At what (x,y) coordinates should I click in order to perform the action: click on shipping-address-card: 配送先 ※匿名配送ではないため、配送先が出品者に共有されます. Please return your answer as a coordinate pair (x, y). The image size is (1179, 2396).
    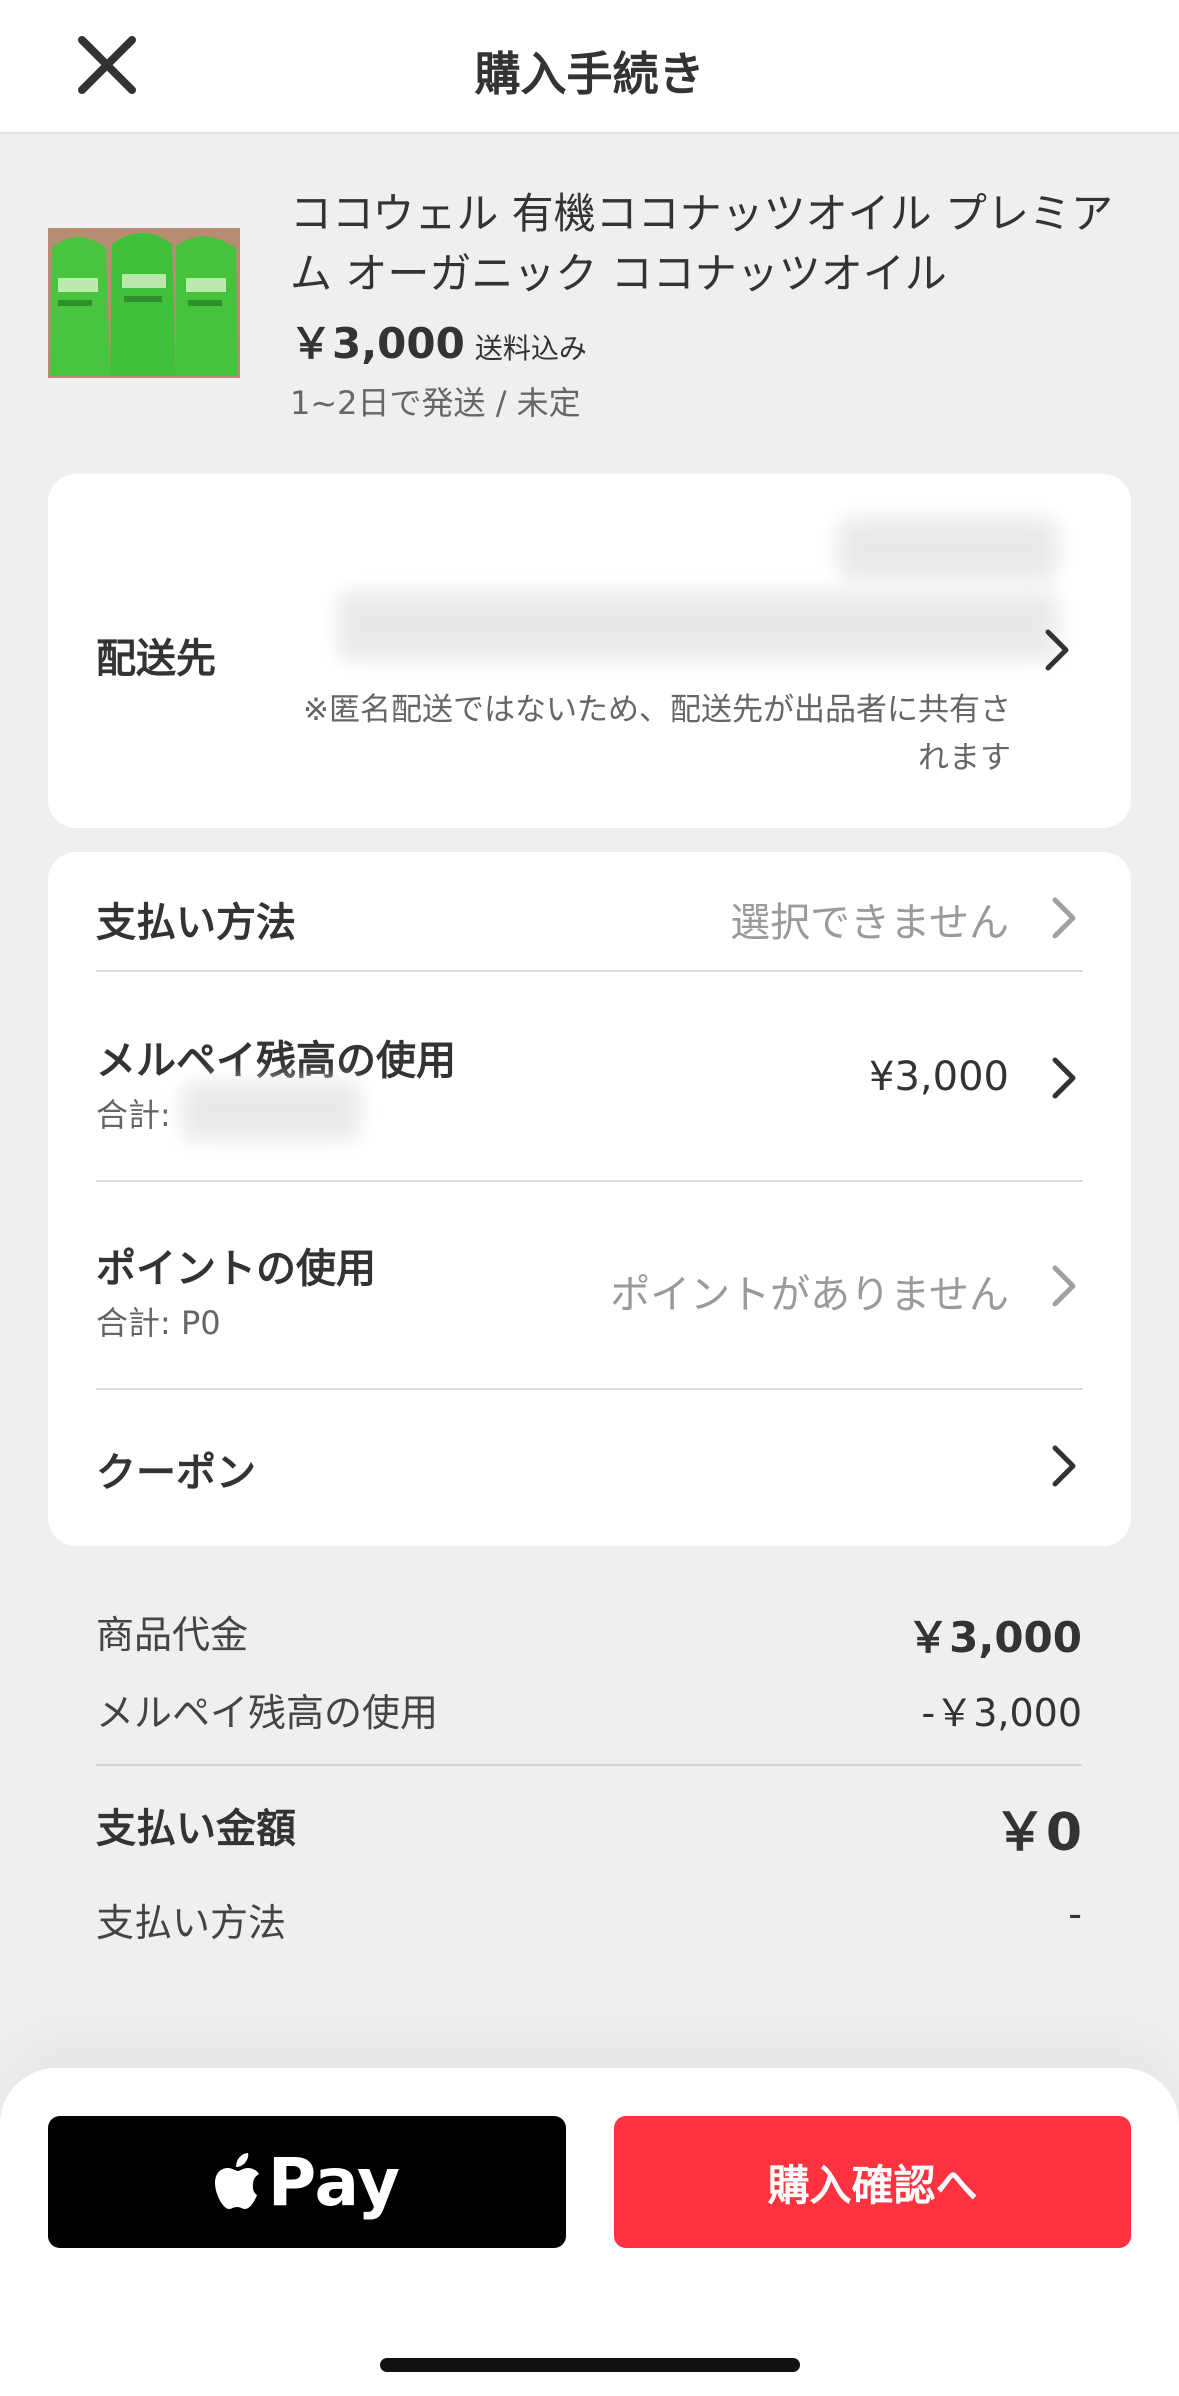
    Looking at the image, I should click on (589, 651).